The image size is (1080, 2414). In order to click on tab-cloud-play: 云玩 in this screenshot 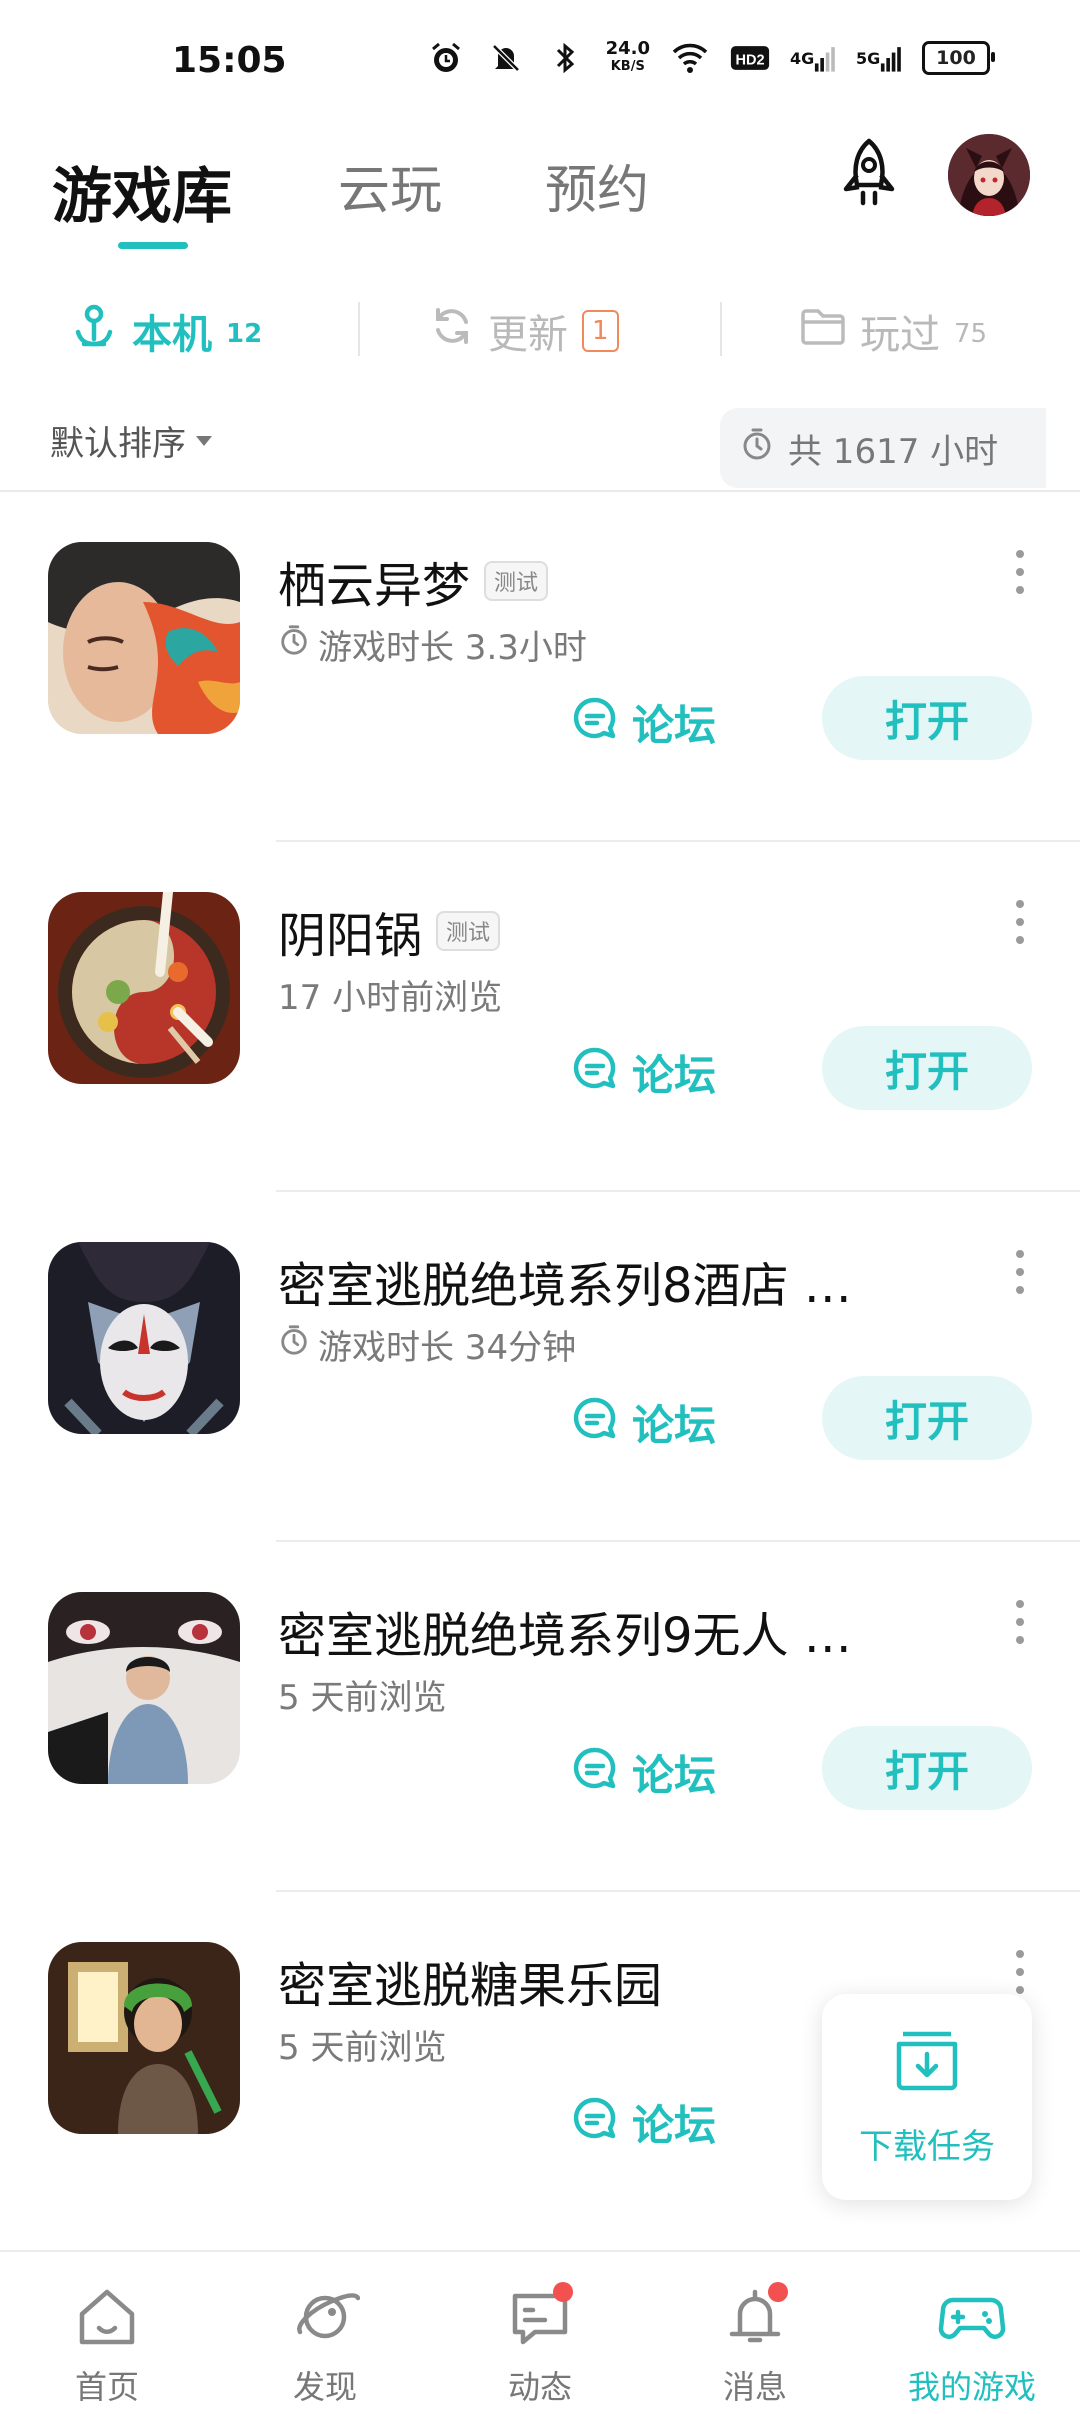, I will do `click(390, 185)`.